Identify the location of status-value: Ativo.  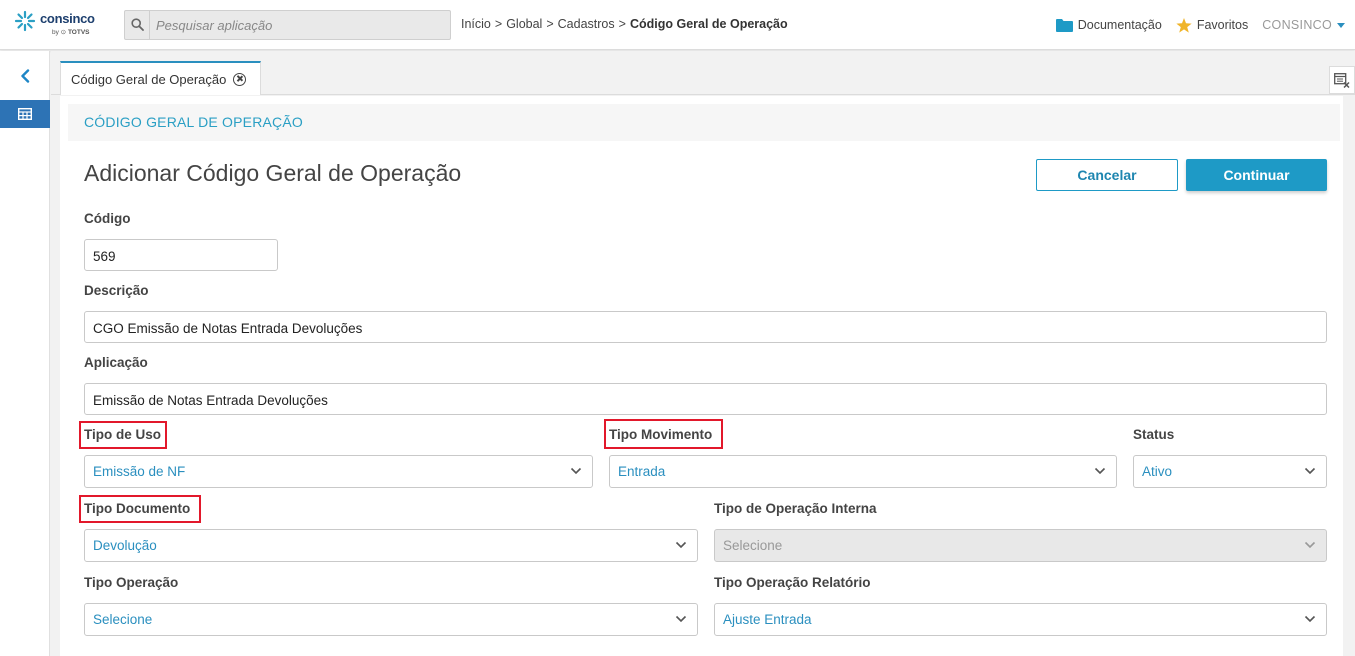
(1157, 471).